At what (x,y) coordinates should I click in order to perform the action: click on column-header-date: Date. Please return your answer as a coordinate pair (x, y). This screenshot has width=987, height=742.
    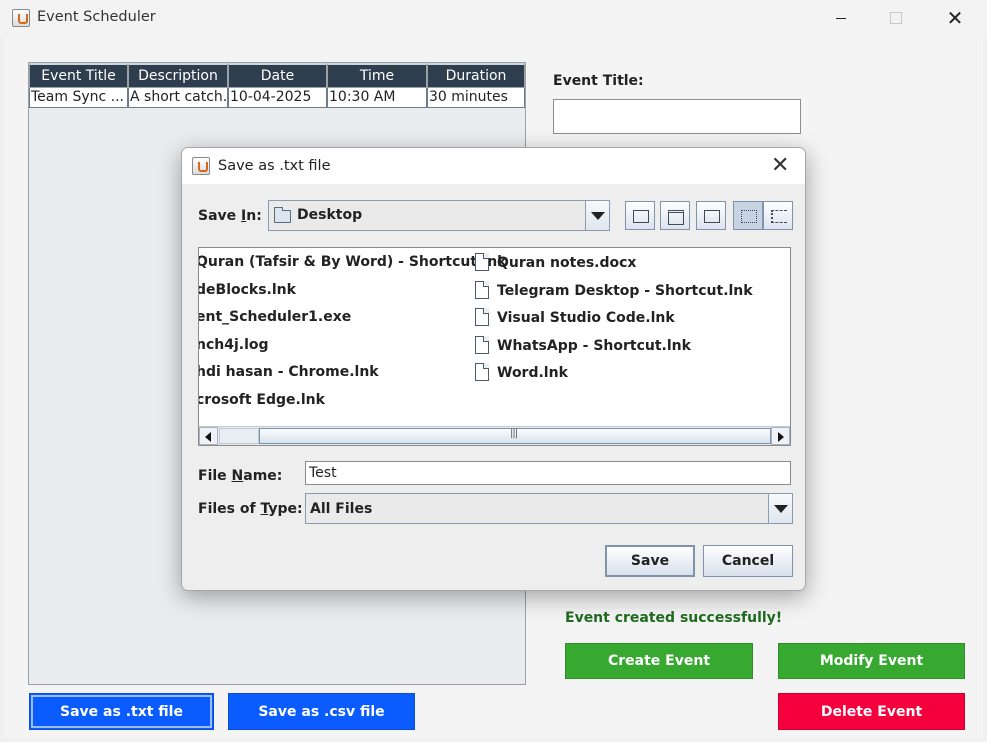
    Looking at the image, I should click on (277, 75).